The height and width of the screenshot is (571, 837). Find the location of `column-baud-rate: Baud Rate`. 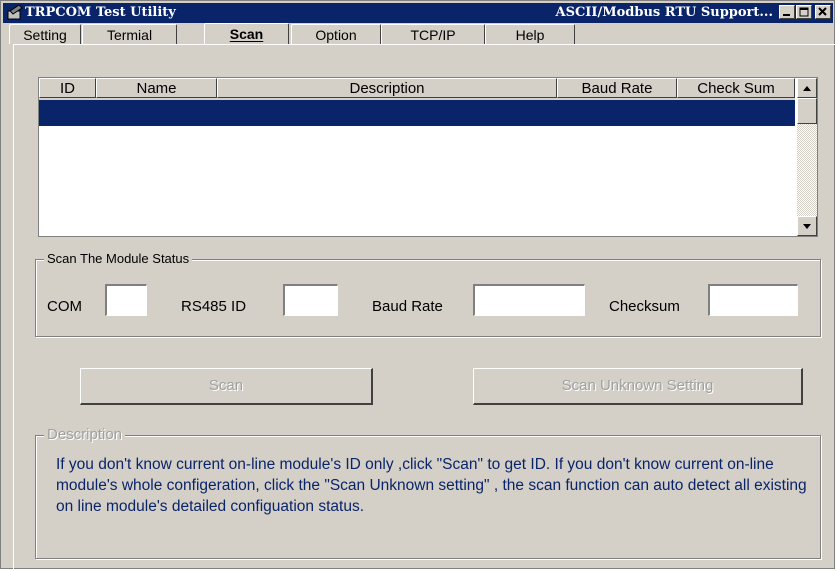

column-baud-rate: Baud Rate is located at coordinates (617, 88).